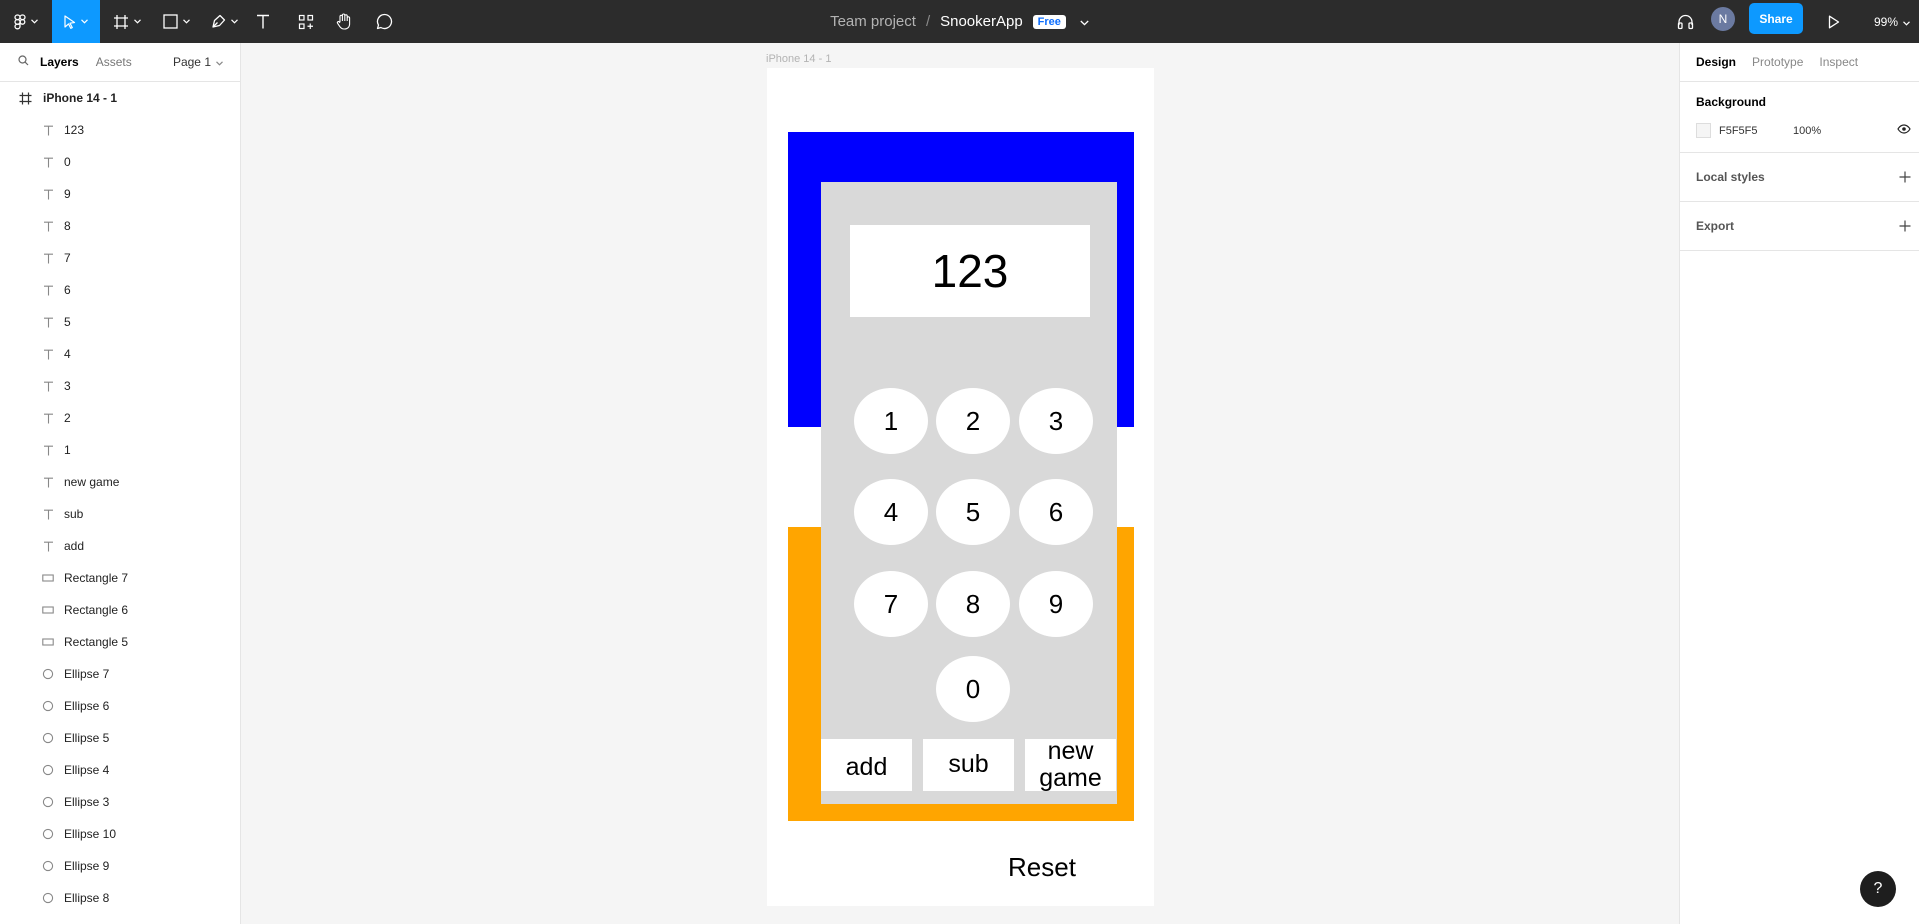 The image size is (1919, 924). I want to click on tab-inspect: Inspect, so click(1838, 62).